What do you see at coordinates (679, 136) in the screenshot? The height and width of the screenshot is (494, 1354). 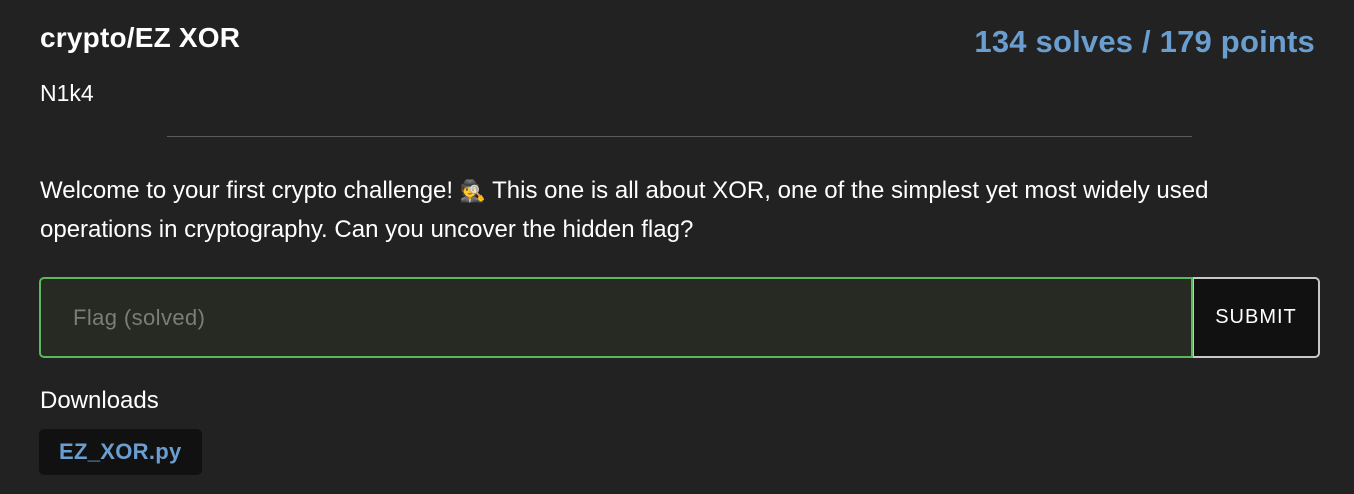 I see `divider` at bounding box center [679, 136].